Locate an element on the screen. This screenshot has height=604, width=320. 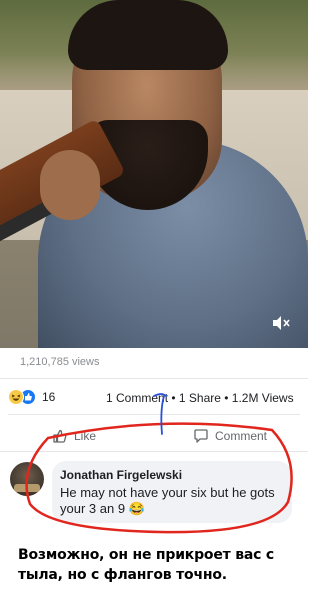
haha-reaction-icon is located at coordinates (16, 397).